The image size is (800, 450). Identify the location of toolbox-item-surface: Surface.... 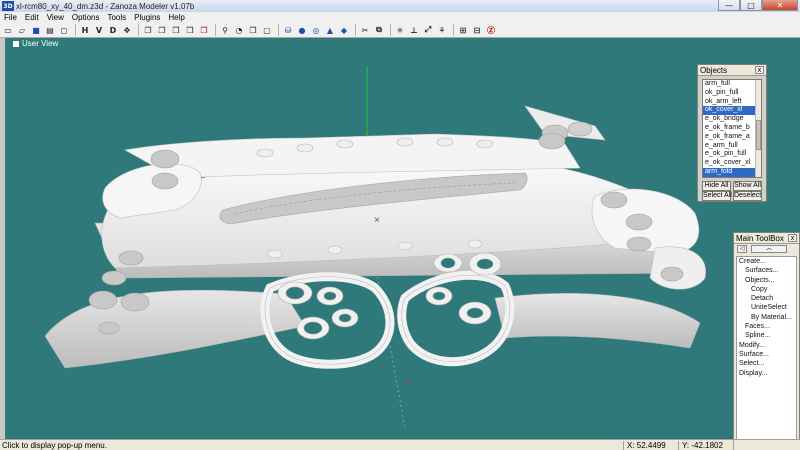
(766, 354).